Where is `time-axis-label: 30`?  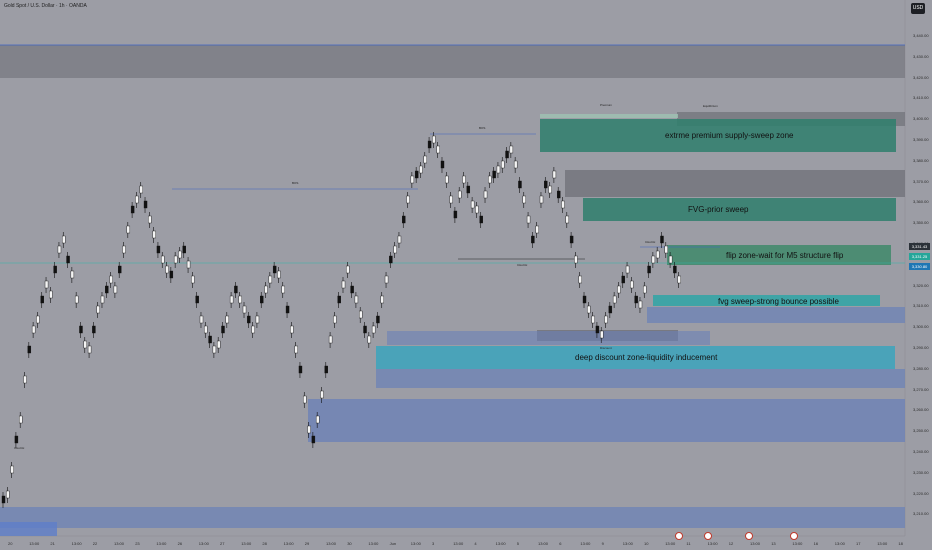
time-axis-label: 30 is located at coordinates (349, 543).